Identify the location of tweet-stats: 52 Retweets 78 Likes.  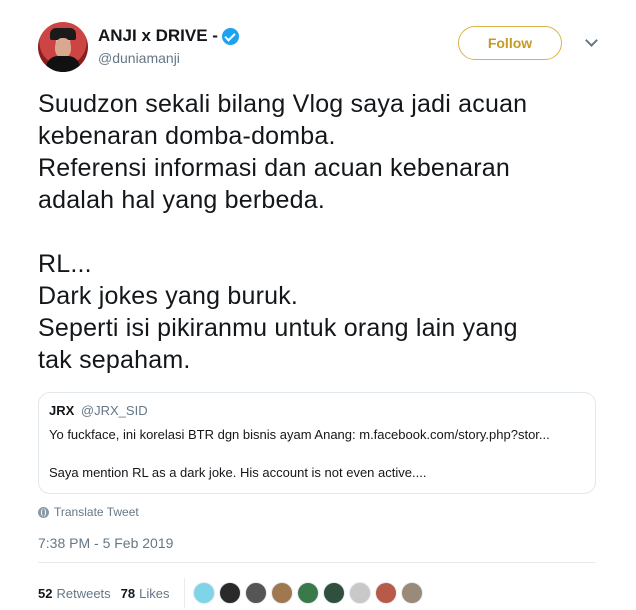
(232, 593).